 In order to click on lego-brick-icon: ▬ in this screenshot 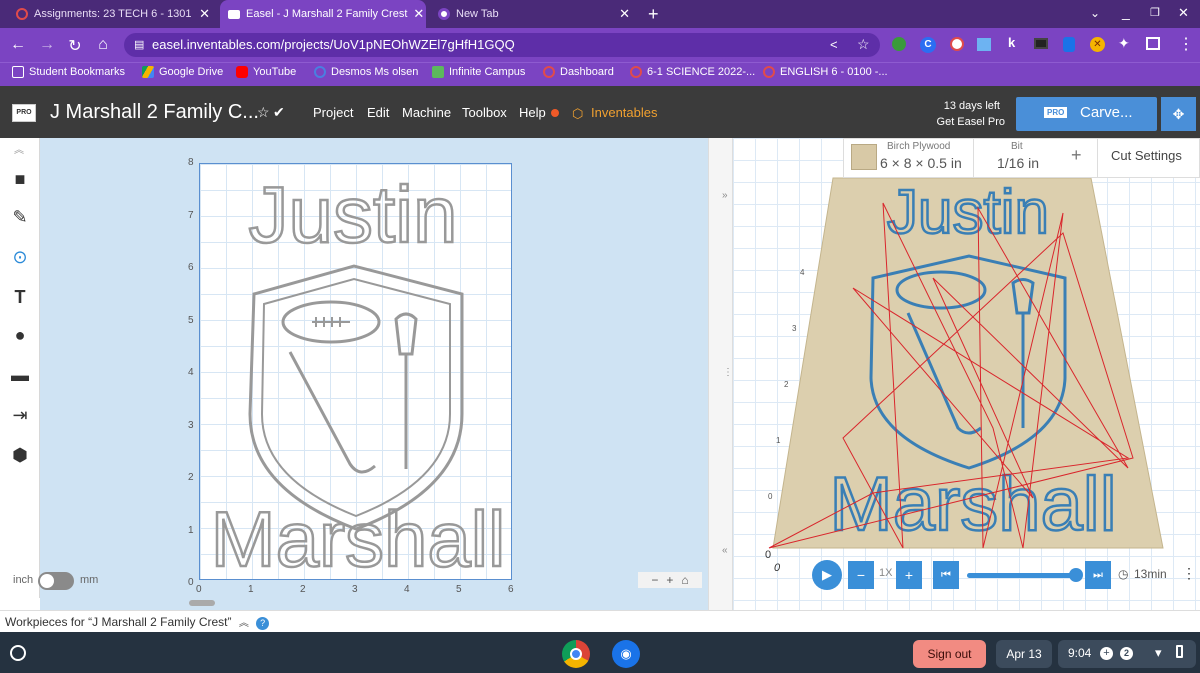, I will do `click(20, 375)`.